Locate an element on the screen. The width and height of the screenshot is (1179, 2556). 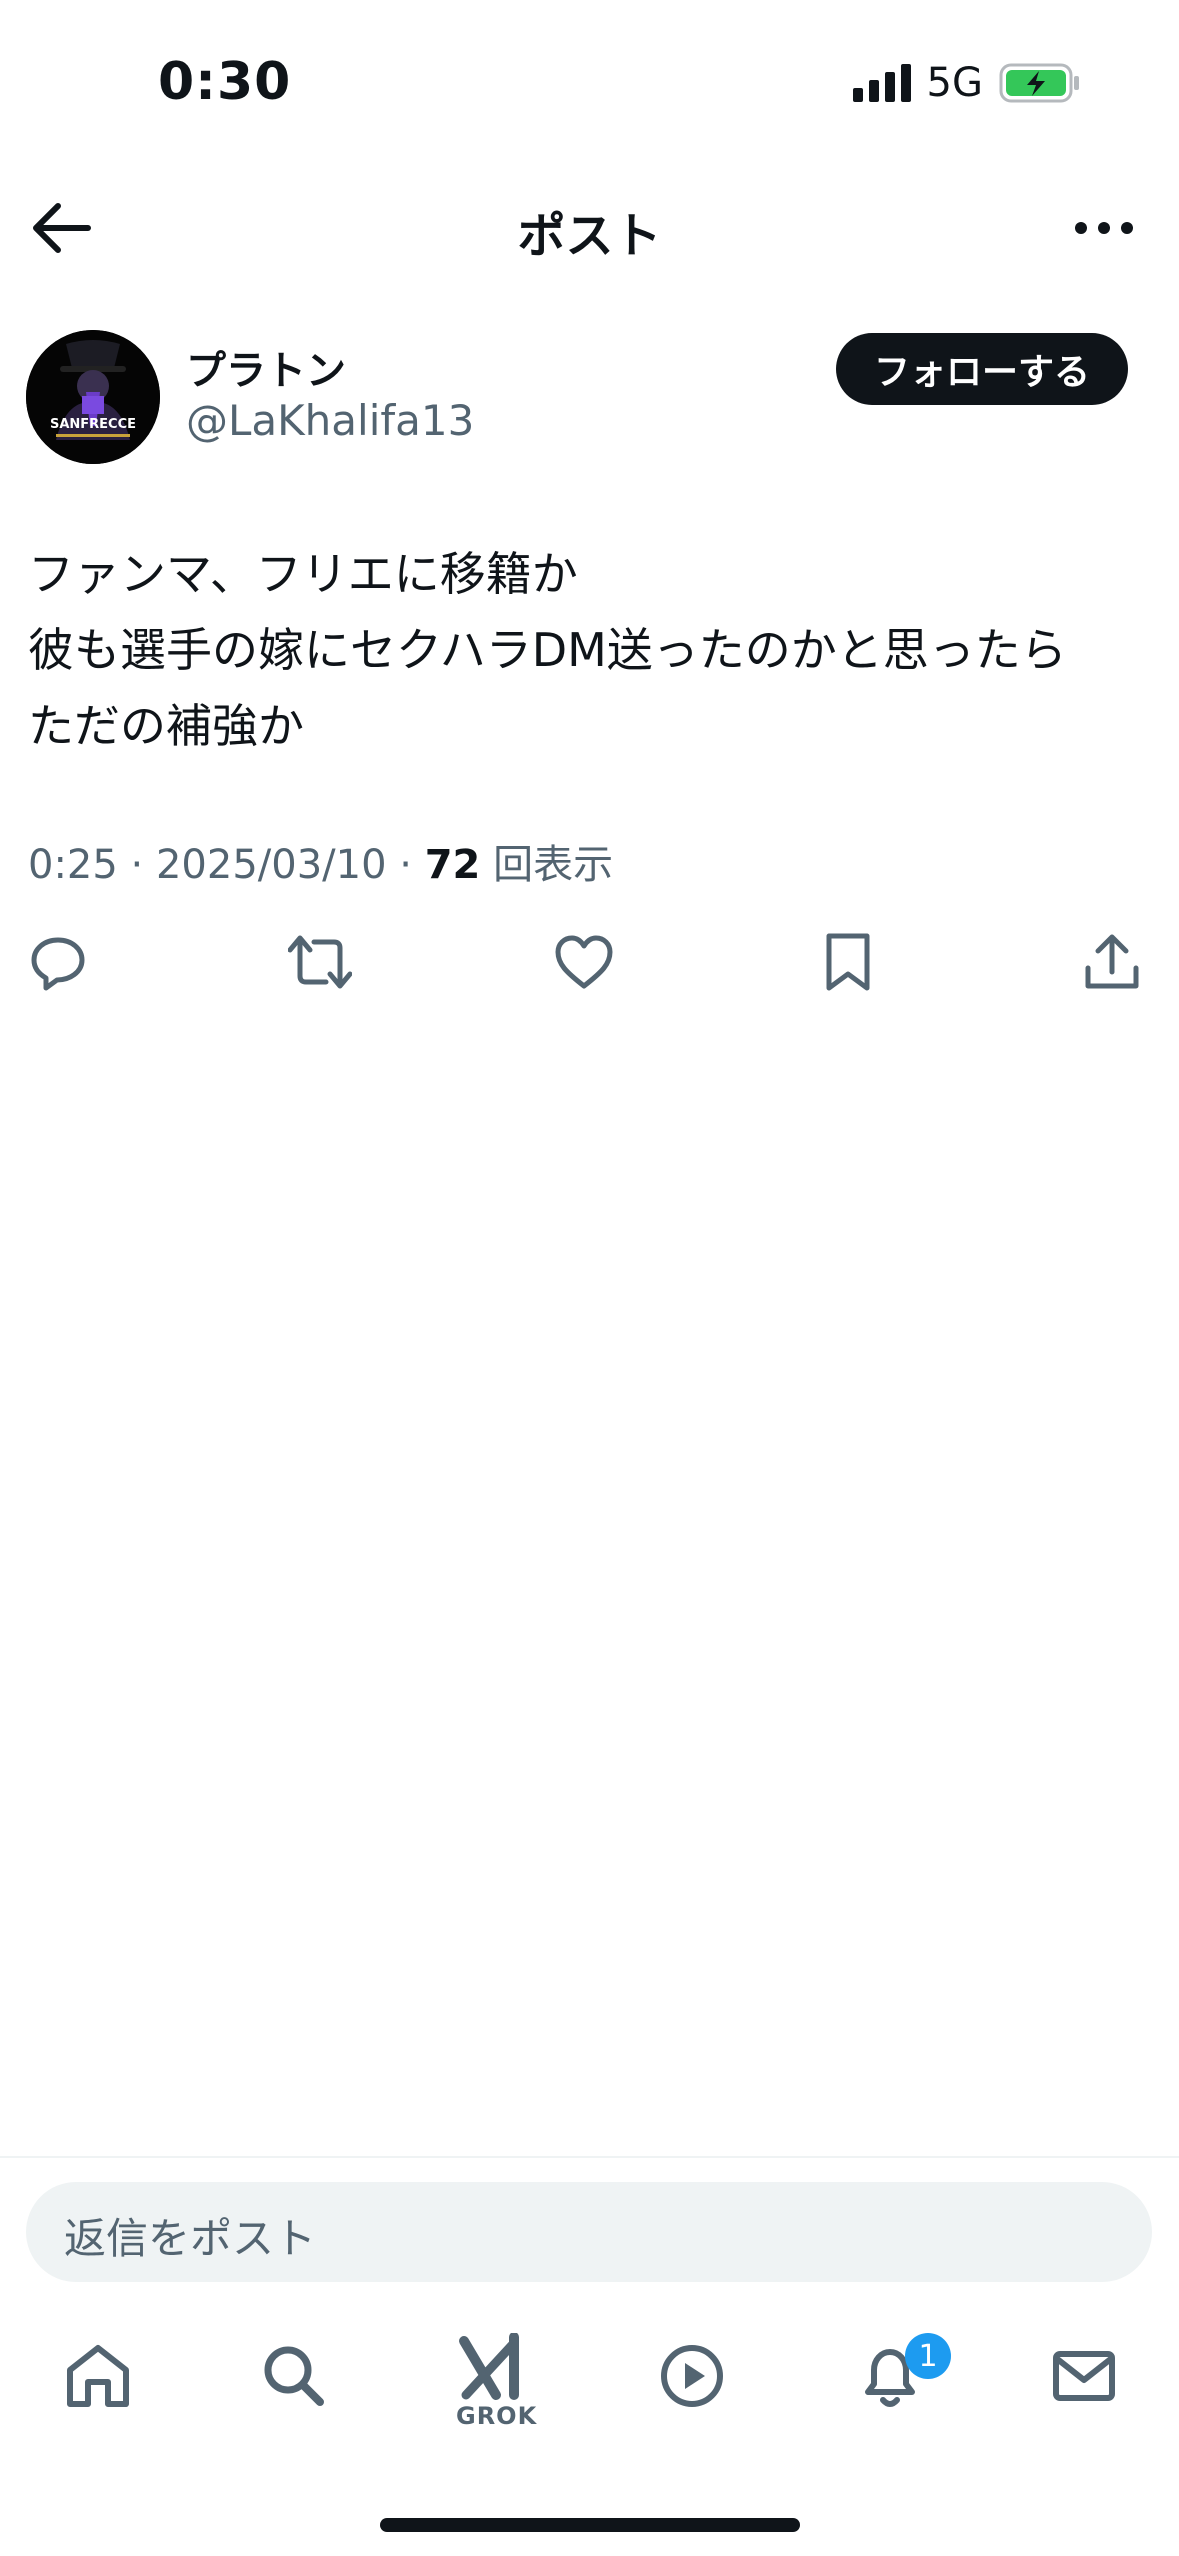
avatar-image: SANFRECCE is located at coordinates (93, 397).